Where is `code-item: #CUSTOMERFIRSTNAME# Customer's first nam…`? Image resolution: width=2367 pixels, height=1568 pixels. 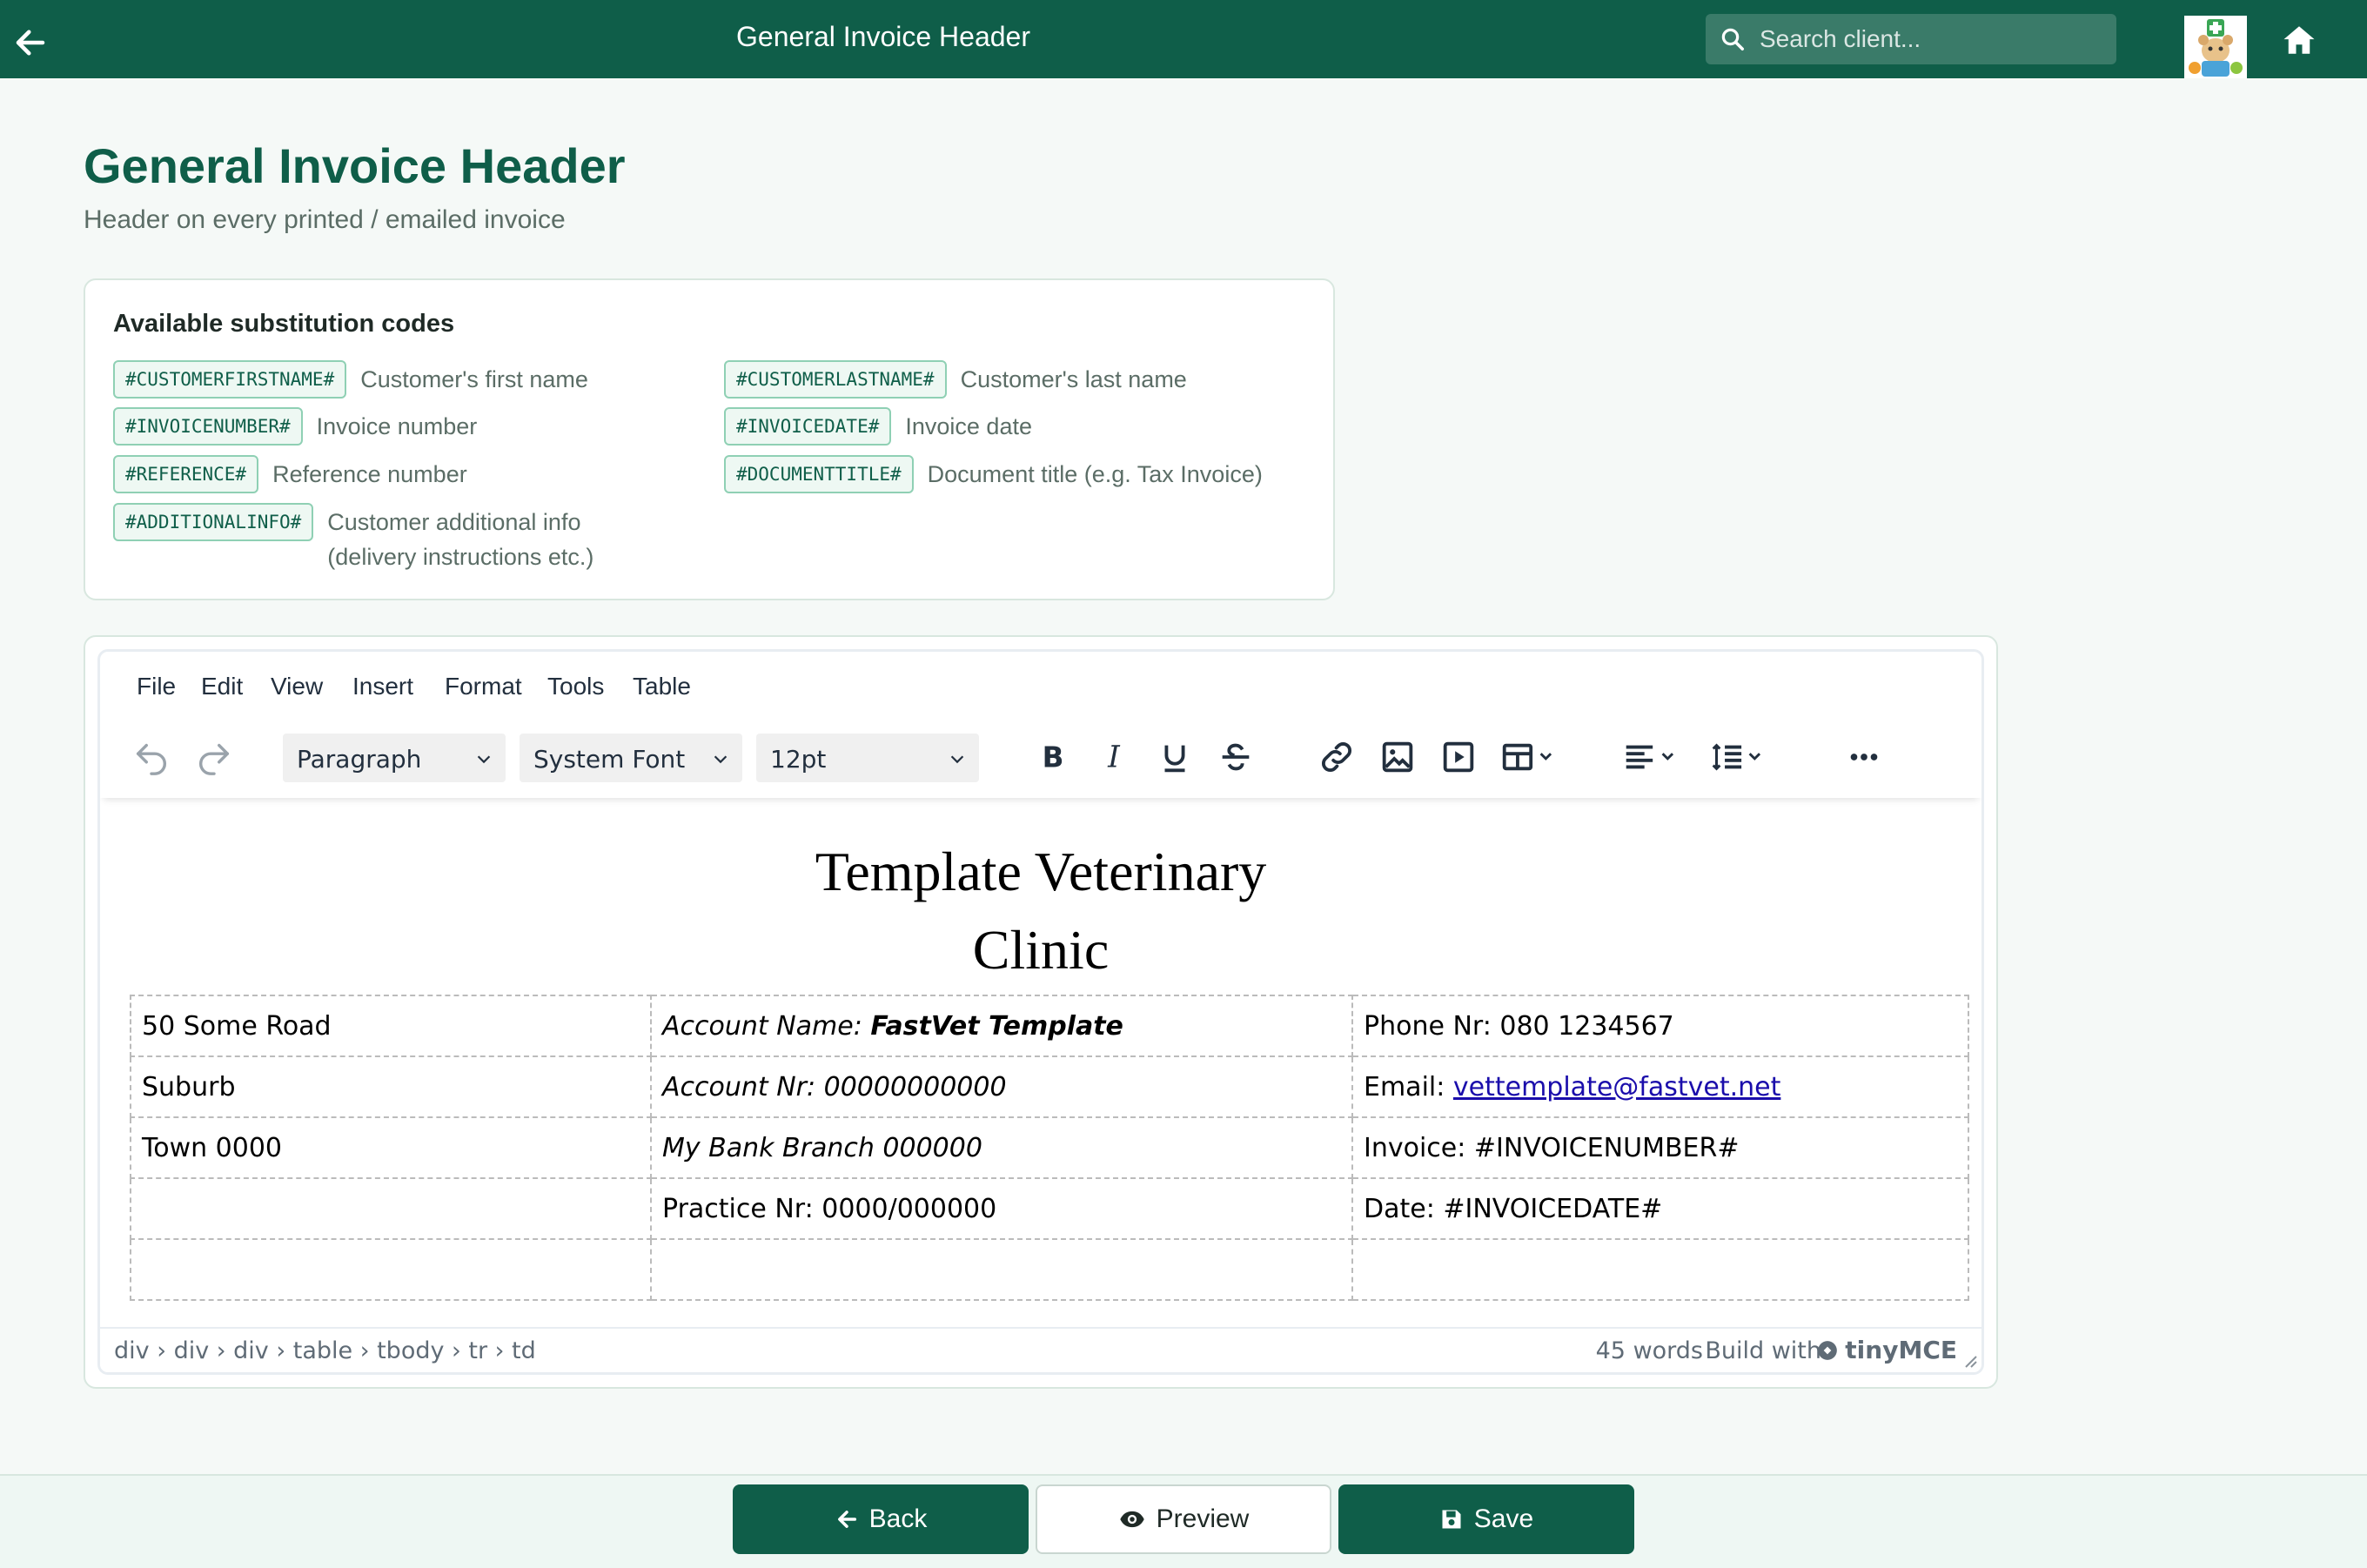
code-item: #CUSTOMERFIRSTNAME# Customer's first nam… is located at coordinates (350, 379).